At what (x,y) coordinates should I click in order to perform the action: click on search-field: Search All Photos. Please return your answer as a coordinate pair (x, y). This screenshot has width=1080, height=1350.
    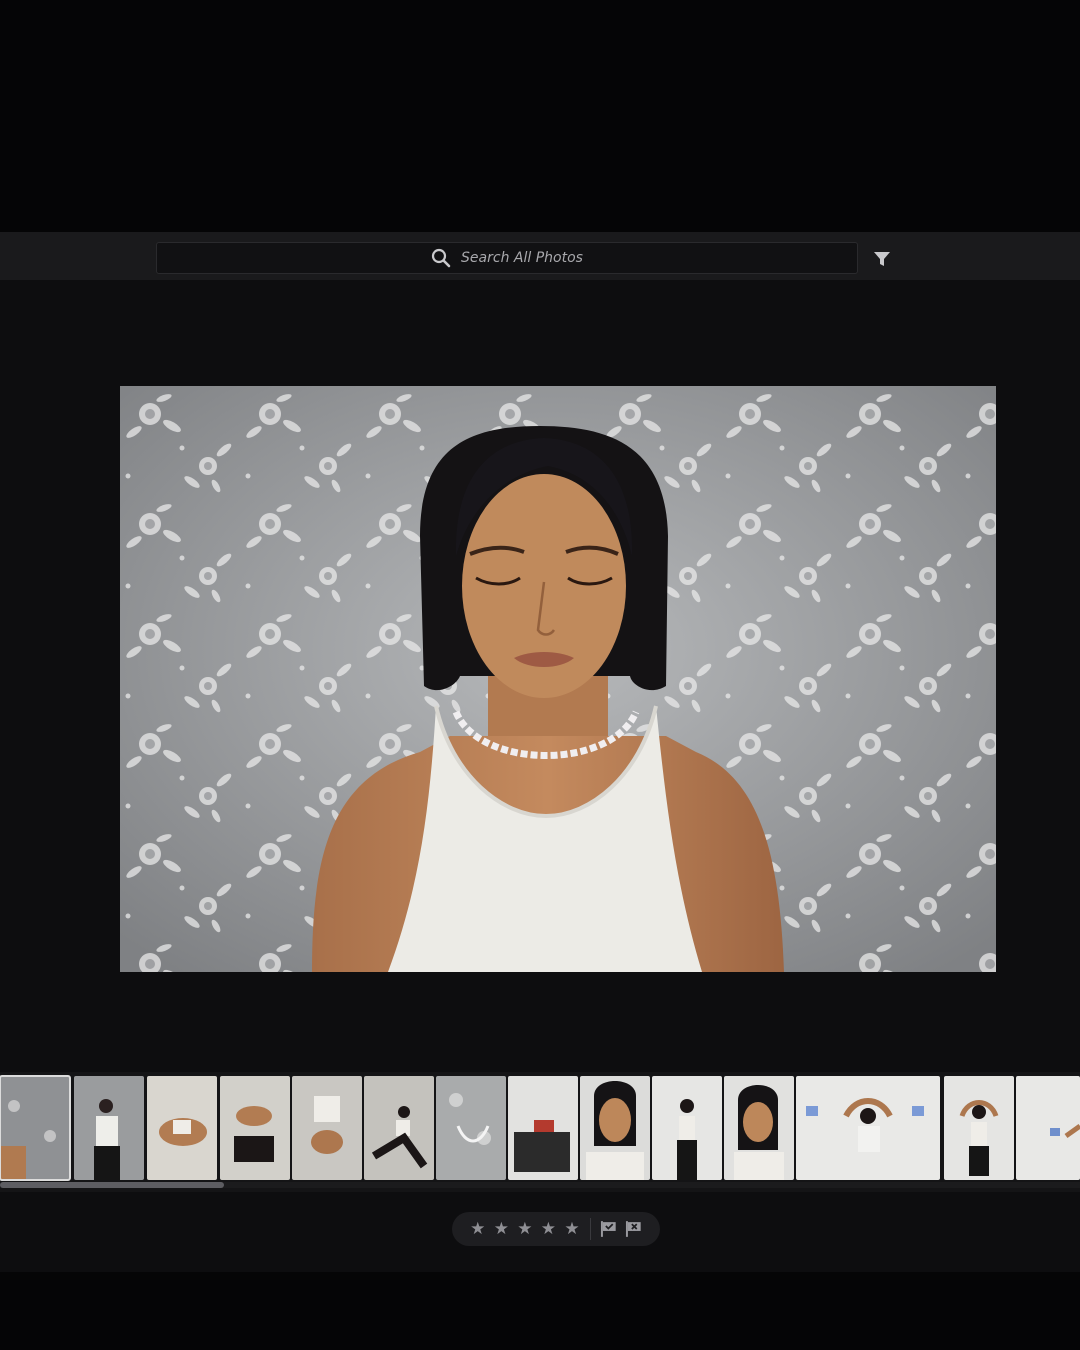
    Looking at the image, I should click on (507, 258).